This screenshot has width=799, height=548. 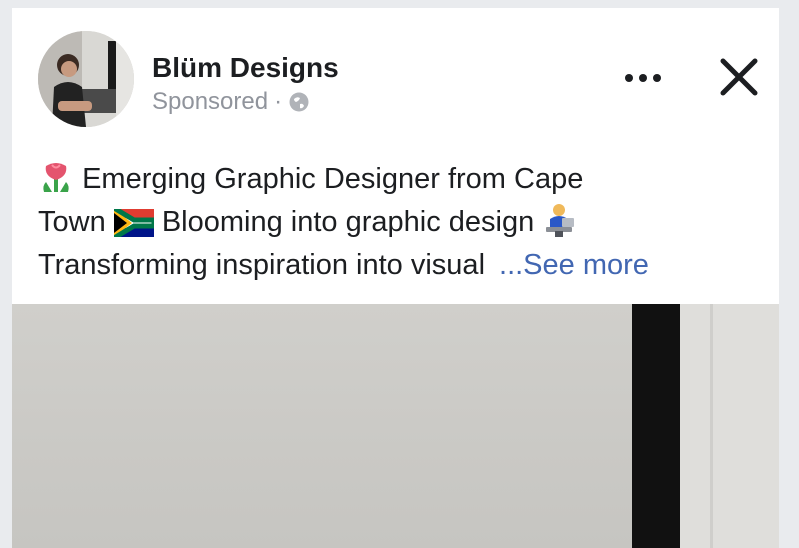 What do you see at coordinates (133, 223) in the screenshot?
I see `south-africa-flag-icon` at bounding box center [133, 223].